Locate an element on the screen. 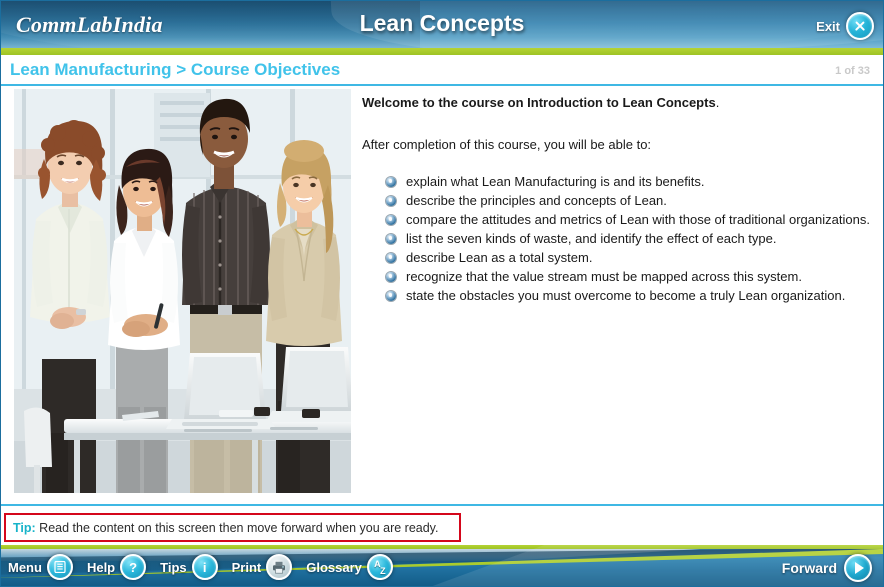  nav-item-print: Print is located at coordinates (262, 567).